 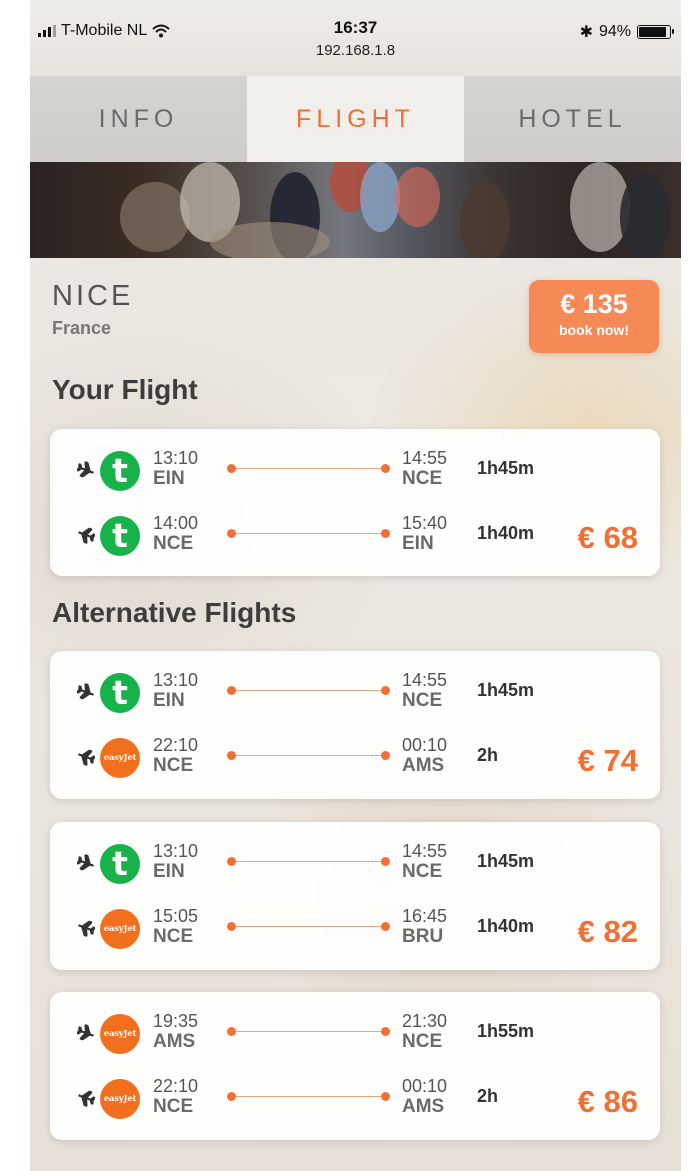 I want to click on arrival-airport: EIN, so click(x=418, y=543).